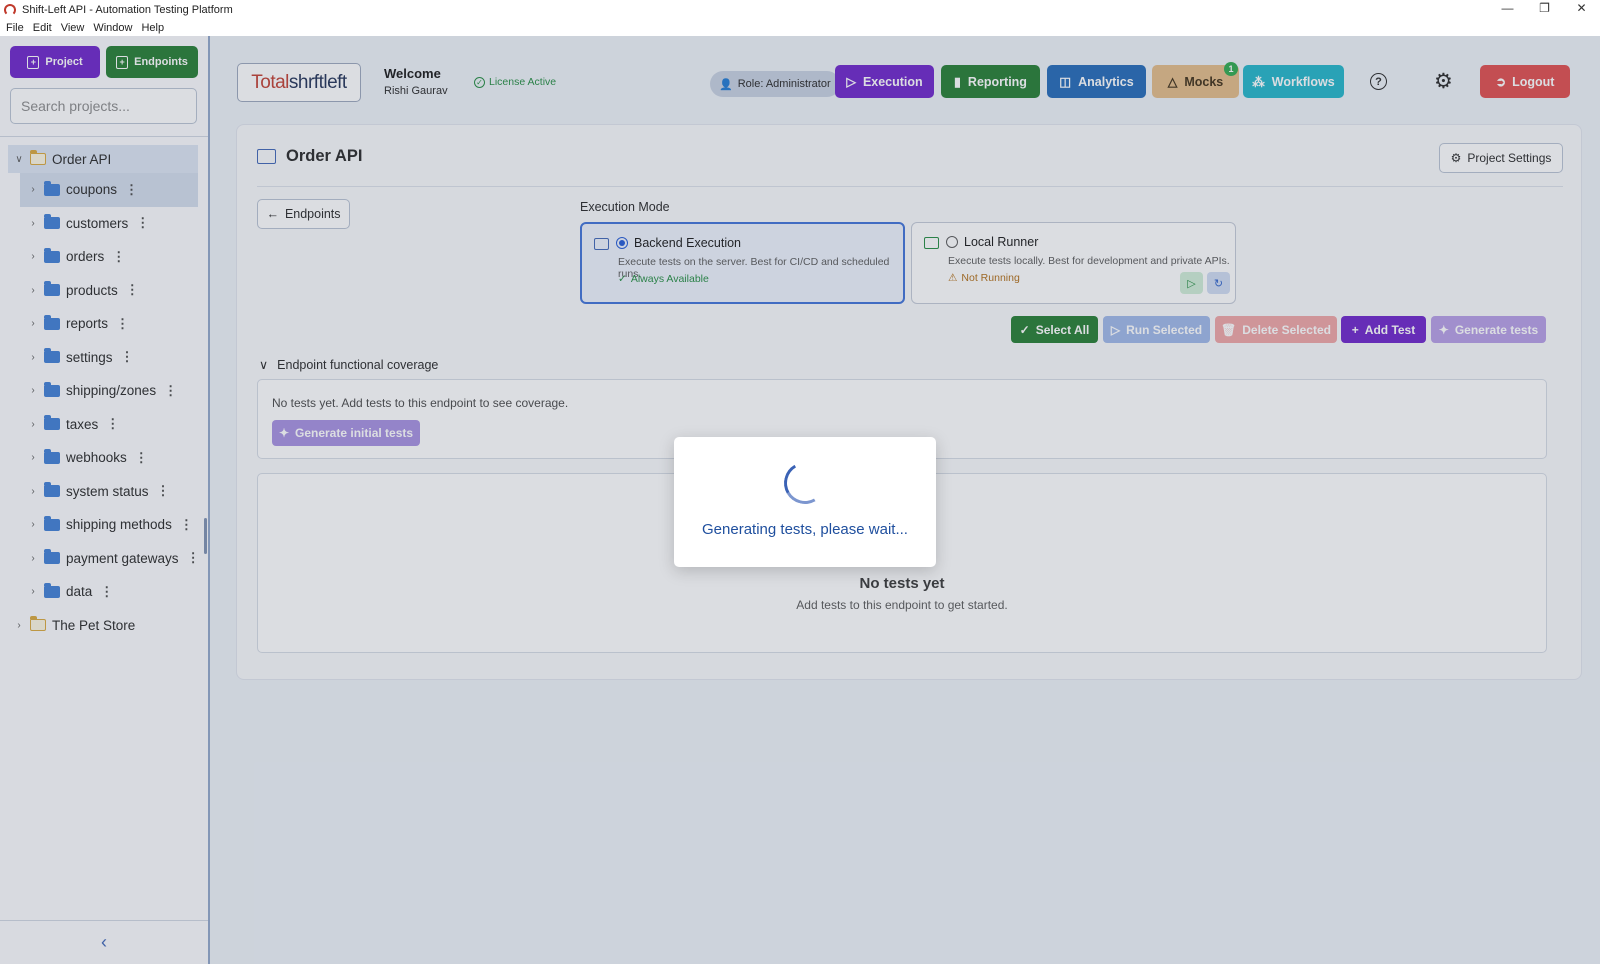  Describe the element at coordinates (42, 28) in the screenshot. I see `menu-edit: Edit` at that location.